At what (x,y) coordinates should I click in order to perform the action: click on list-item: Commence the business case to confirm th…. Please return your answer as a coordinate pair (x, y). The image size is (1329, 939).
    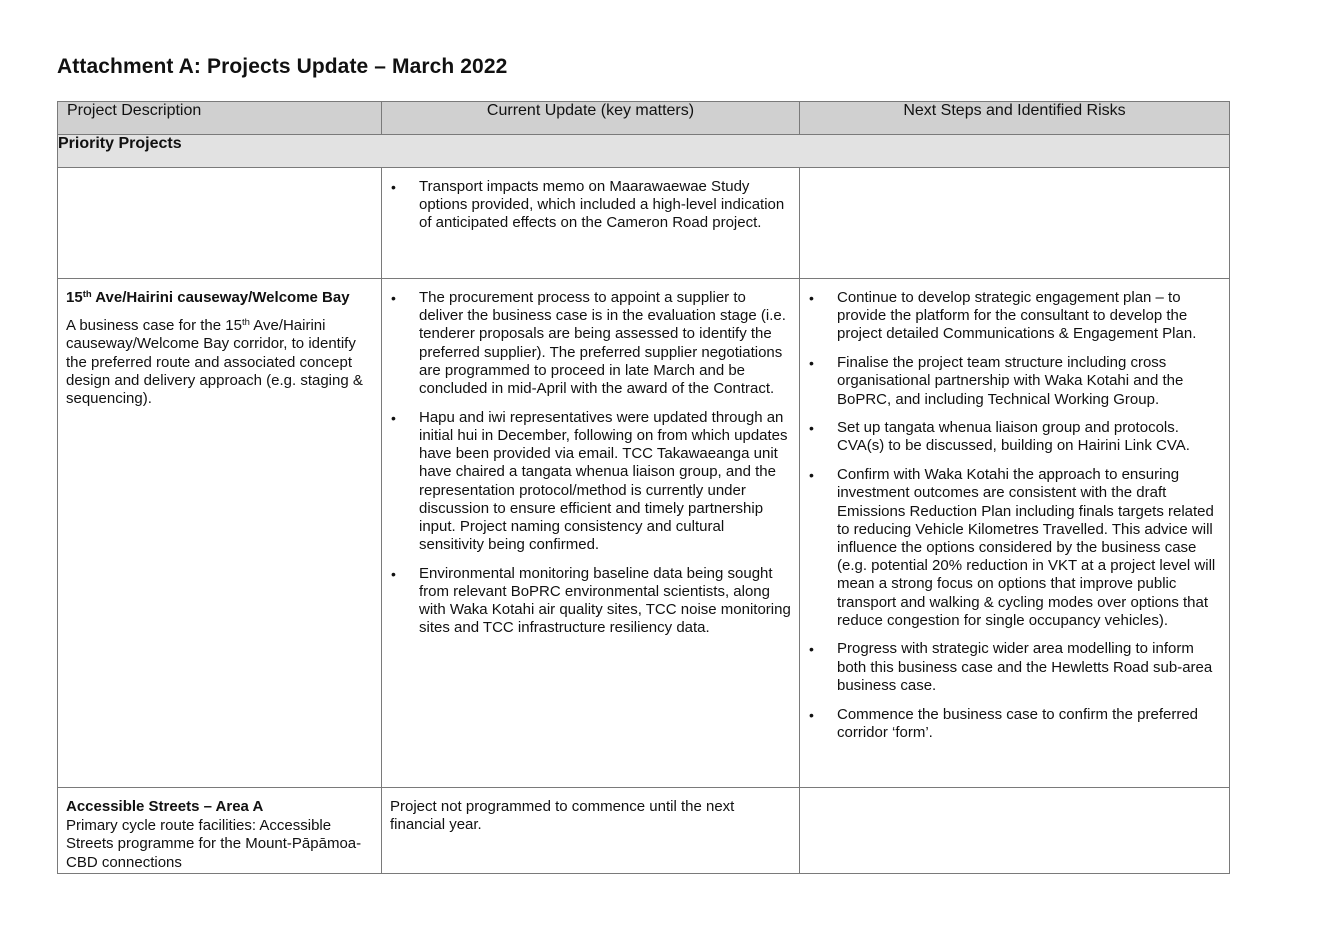
    Looking at the image, I should click on (1014, 724).